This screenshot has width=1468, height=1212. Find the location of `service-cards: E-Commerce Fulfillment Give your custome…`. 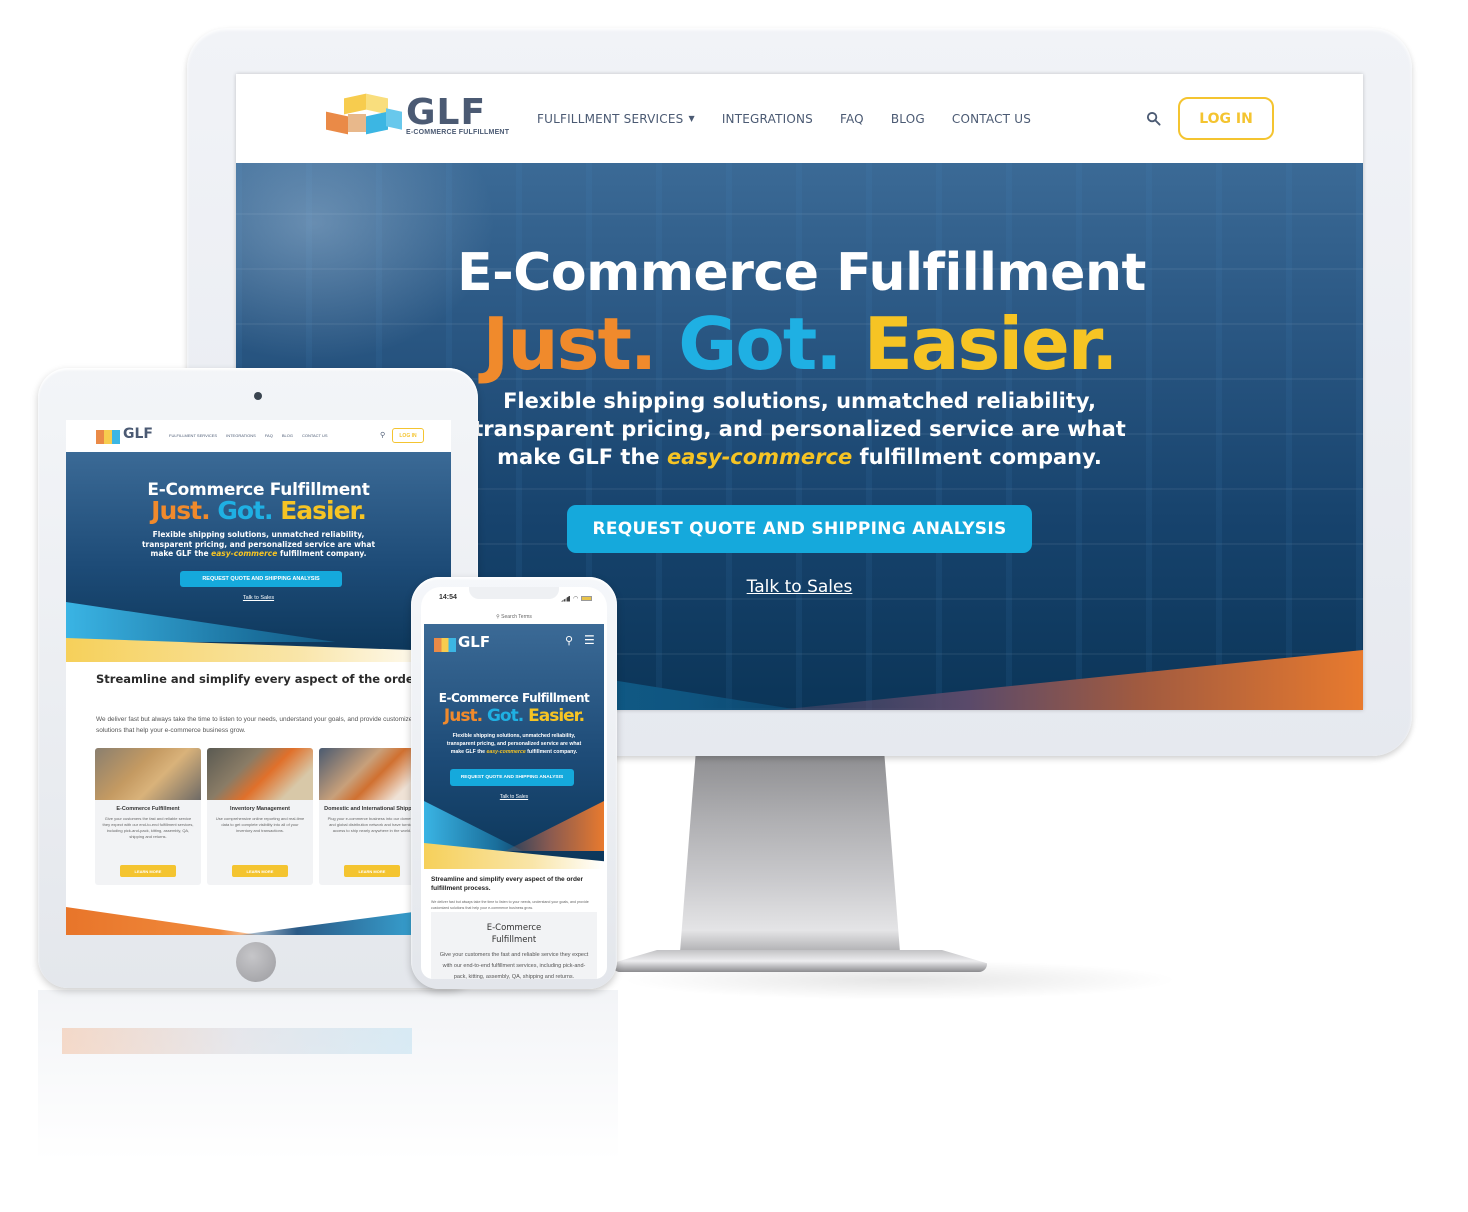

service-cards: E-Commerce Fulfillment Give your custome… is located at coordinates (260, 816).